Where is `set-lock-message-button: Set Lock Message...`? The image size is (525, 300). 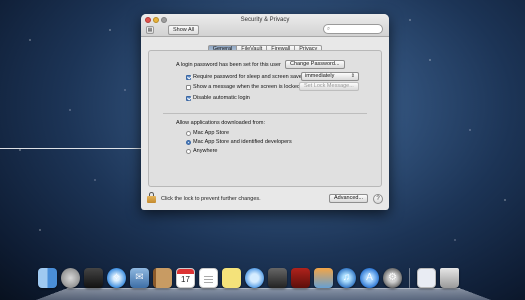
set-lock-message-button: Set Lock Message... is located at coordinates (329, 86).